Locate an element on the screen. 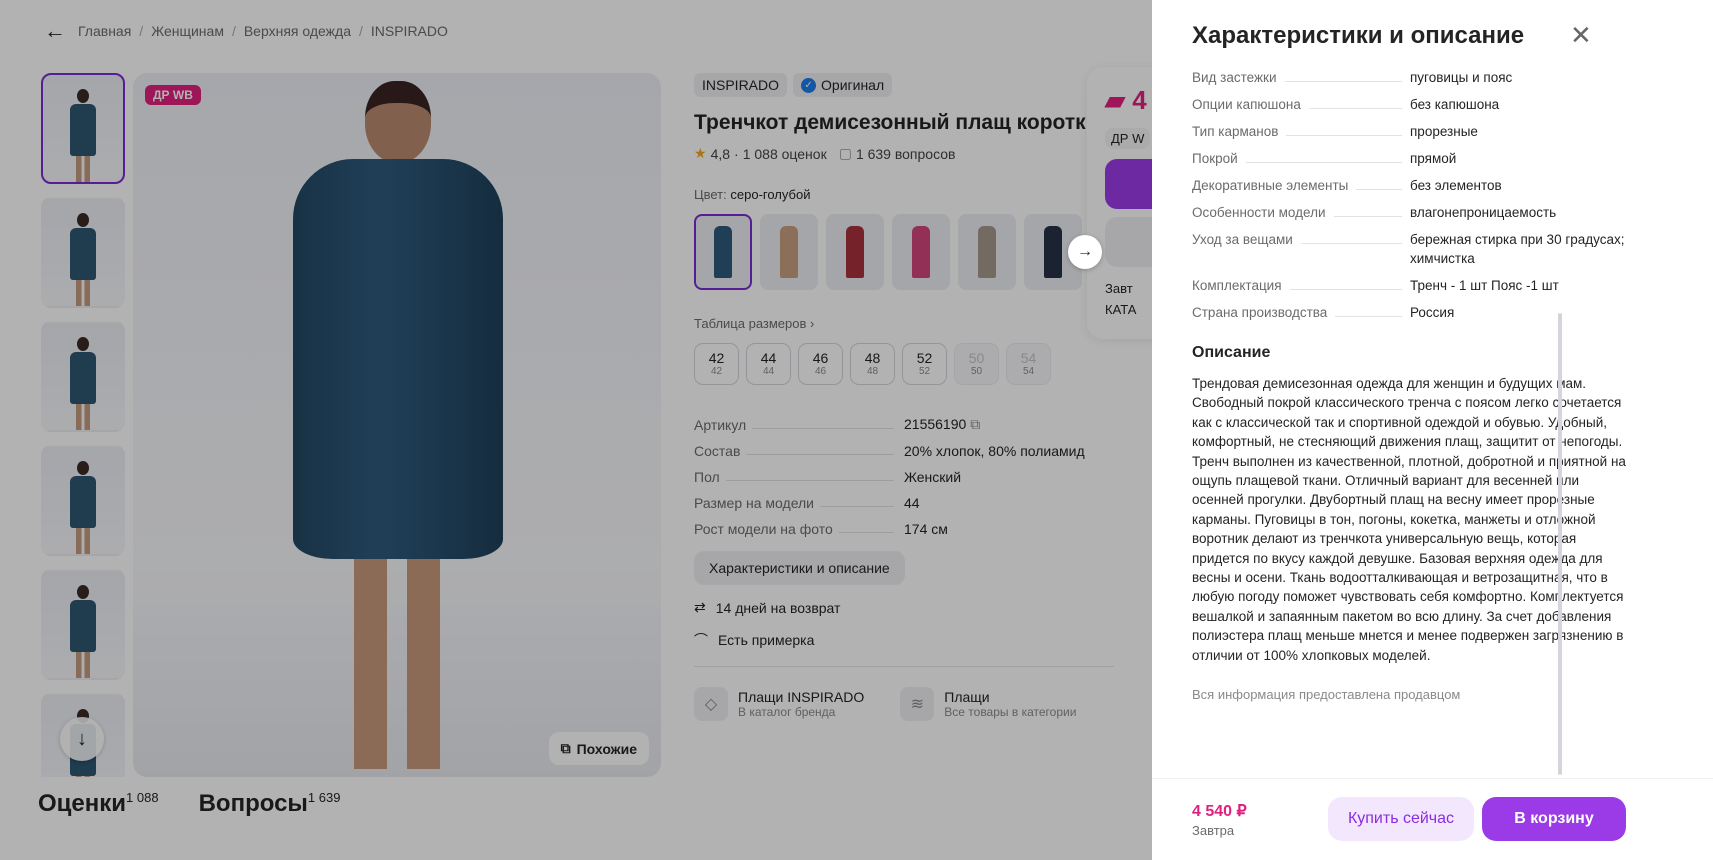  char-key: Вид застежки is located at coordinates (1234, 77).